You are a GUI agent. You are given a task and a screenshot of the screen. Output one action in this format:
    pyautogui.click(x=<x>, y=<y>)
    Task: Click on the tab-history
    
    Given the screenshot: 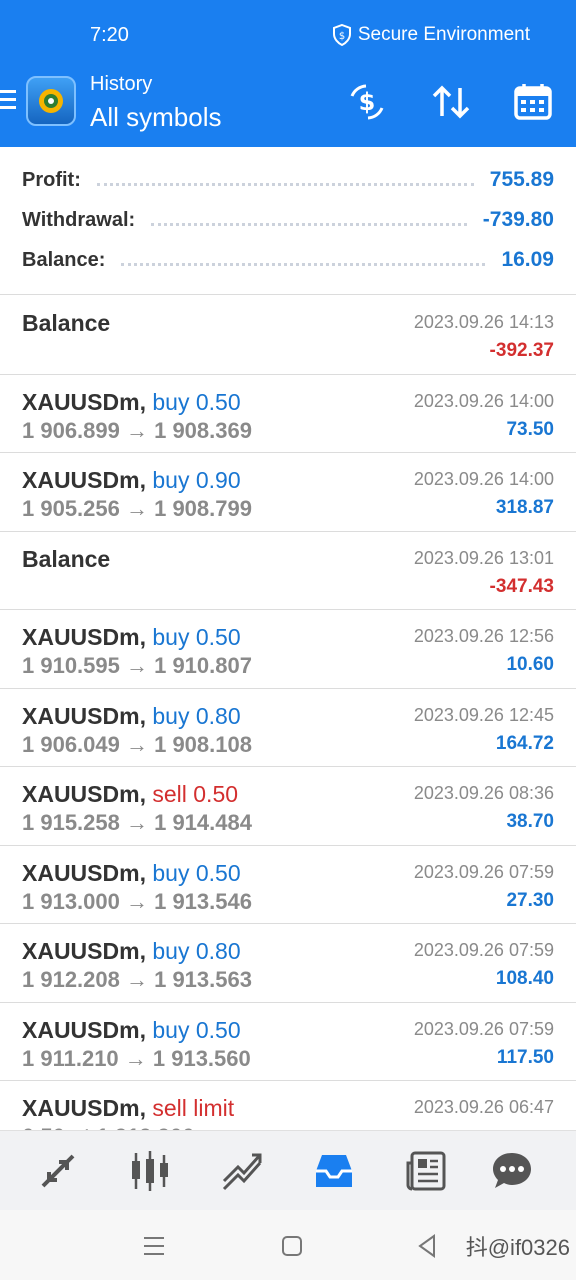 What is the action you would take?
    pyautogui.click(x=334, y=1171)
    